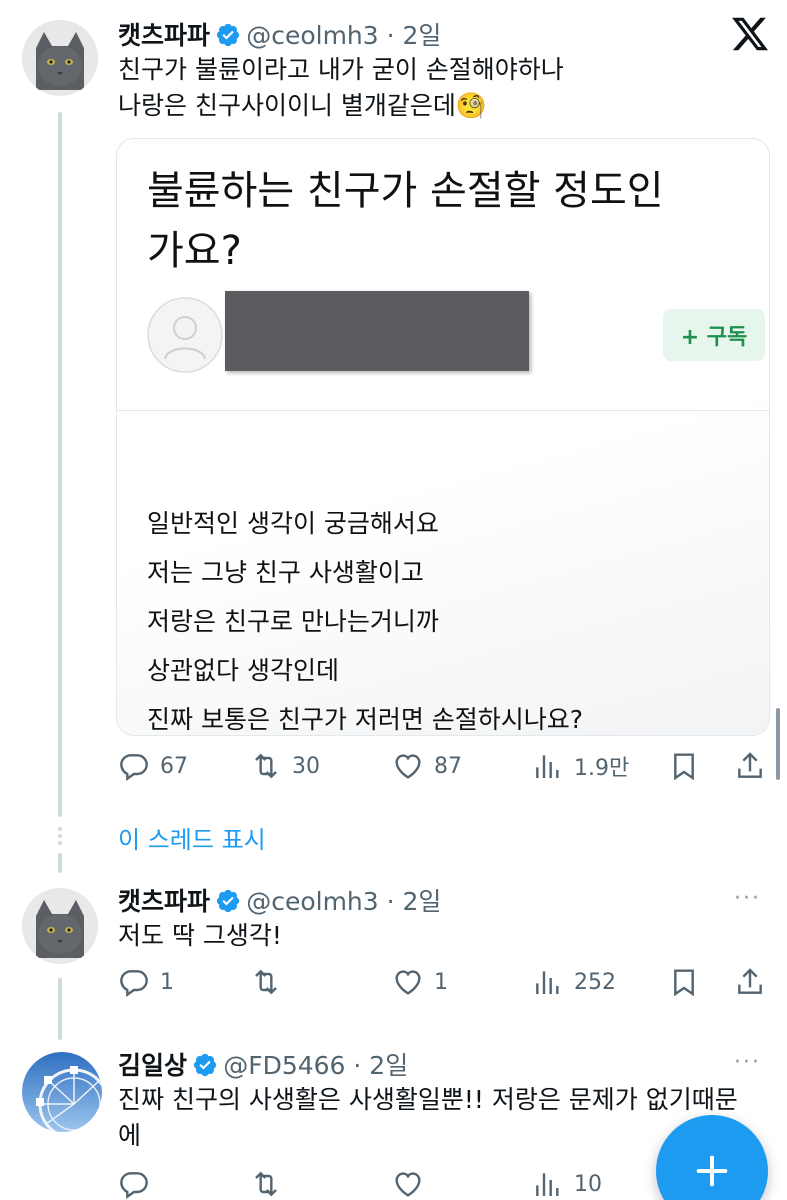  I want to click on card-title: 불륜하는 친구가 손절할 정도인 가요?, so click(447, 221).